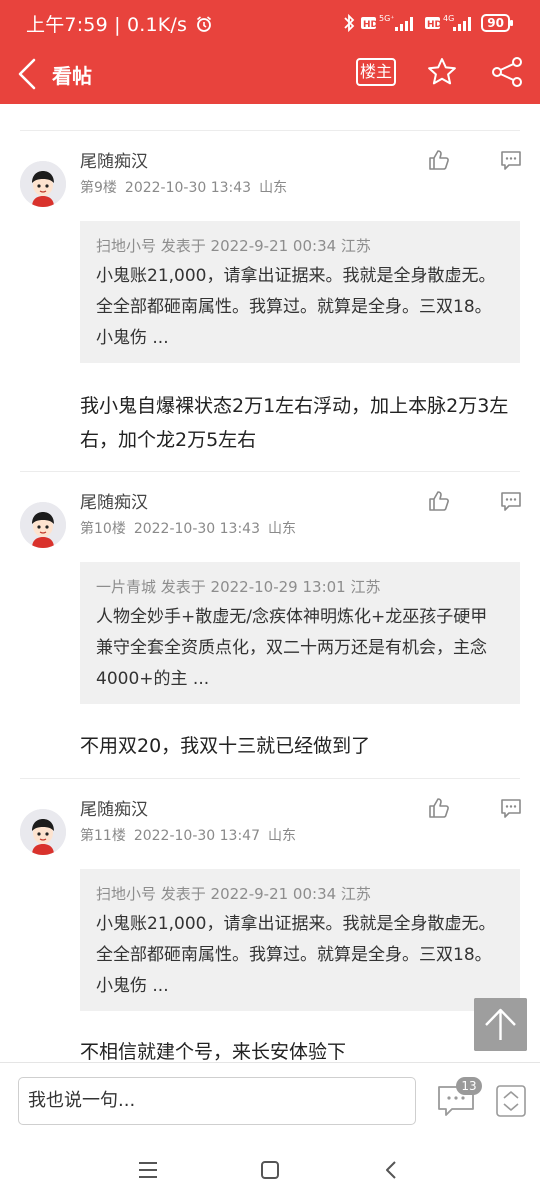 Image resolution: width=540 pixels, height=1200 pixels. I want to click on hd-signal-icon: HD 5G⁺, so click(387, 22).